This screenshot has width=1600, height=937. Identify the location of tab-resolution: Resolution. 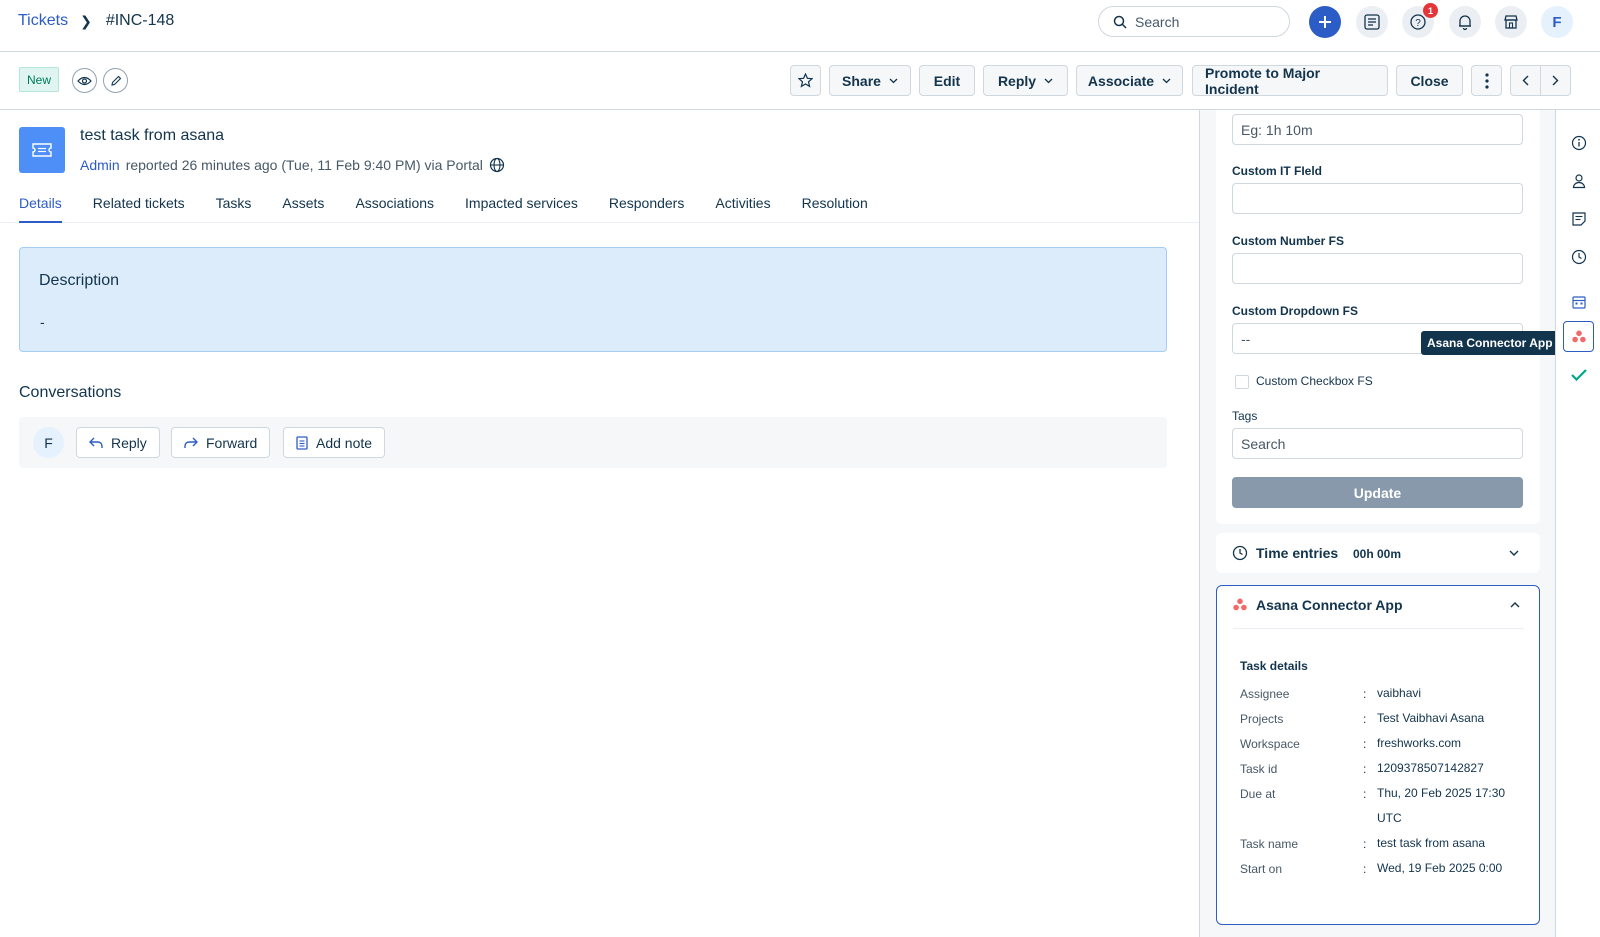
(835, 205).